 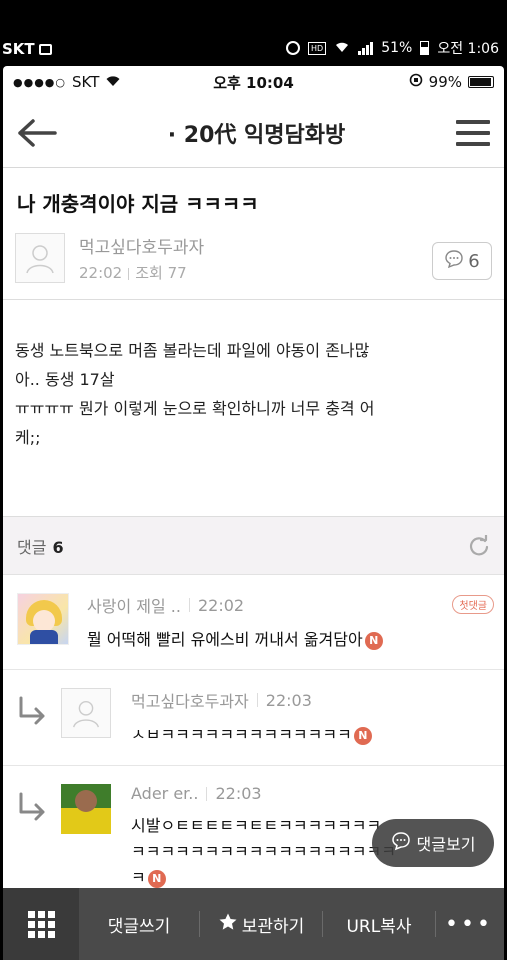 What do you see at coordinates (28, 437) in the screenshot?
I see `post-body-line: 케;;` at bounding box center [28, 437].